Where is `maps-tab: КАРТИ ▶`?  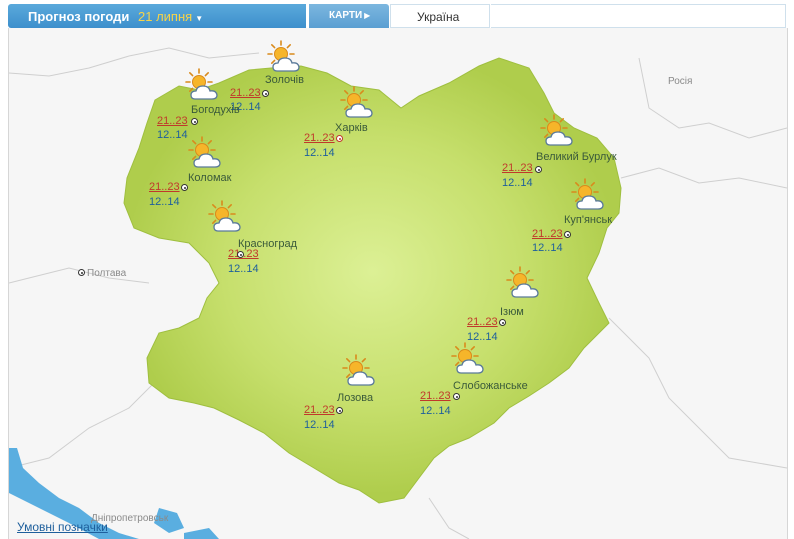 maps-tab: КАРТИ ▶ is located at coordinates (349, 16).